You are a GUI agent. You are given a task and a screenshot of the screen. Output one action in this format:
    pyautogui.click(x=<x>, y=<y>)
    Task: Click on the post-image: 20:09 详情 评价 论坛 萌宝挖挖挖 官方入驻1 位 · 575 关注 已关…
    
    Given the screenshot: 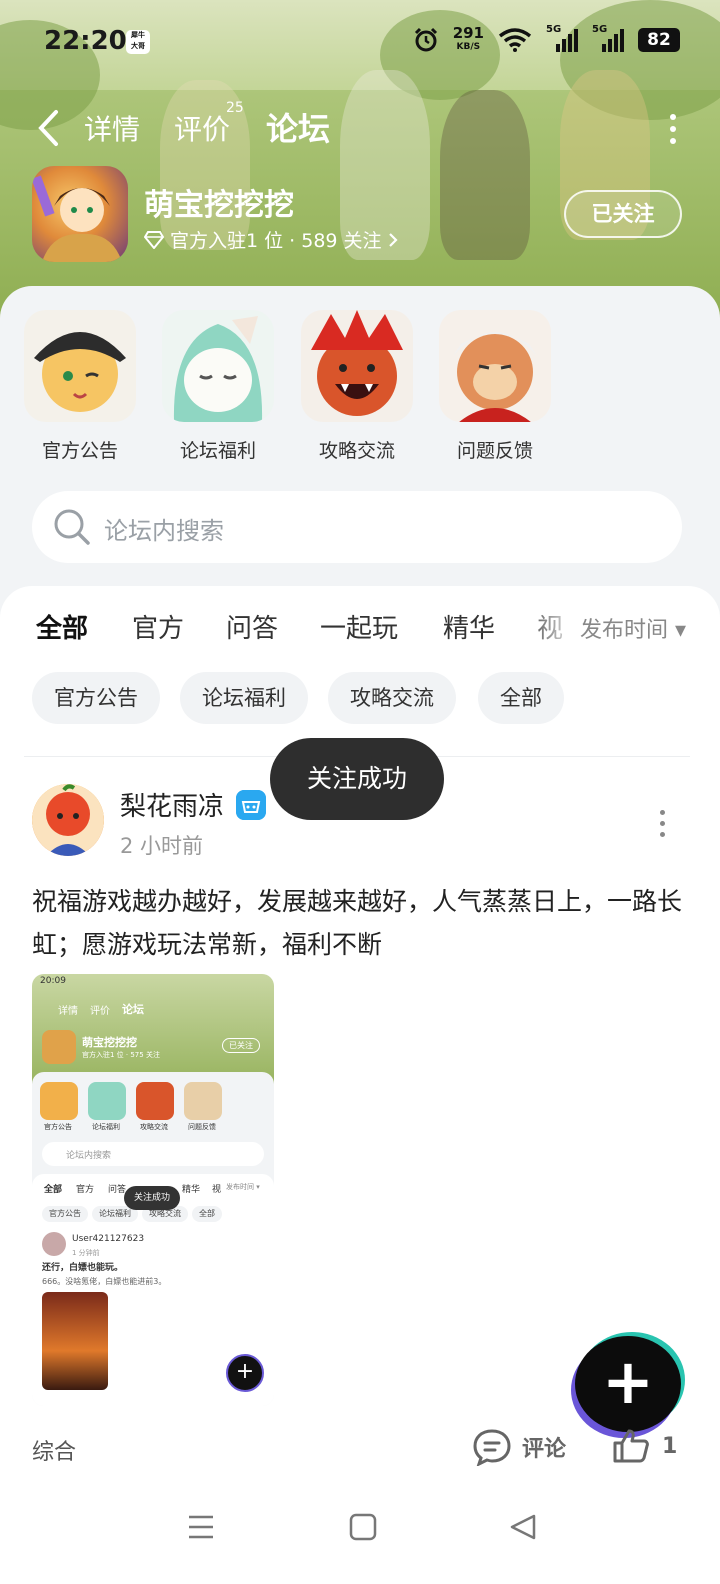 What is the action you would take?
    pyautogui.click(x=153, y=1190)
    